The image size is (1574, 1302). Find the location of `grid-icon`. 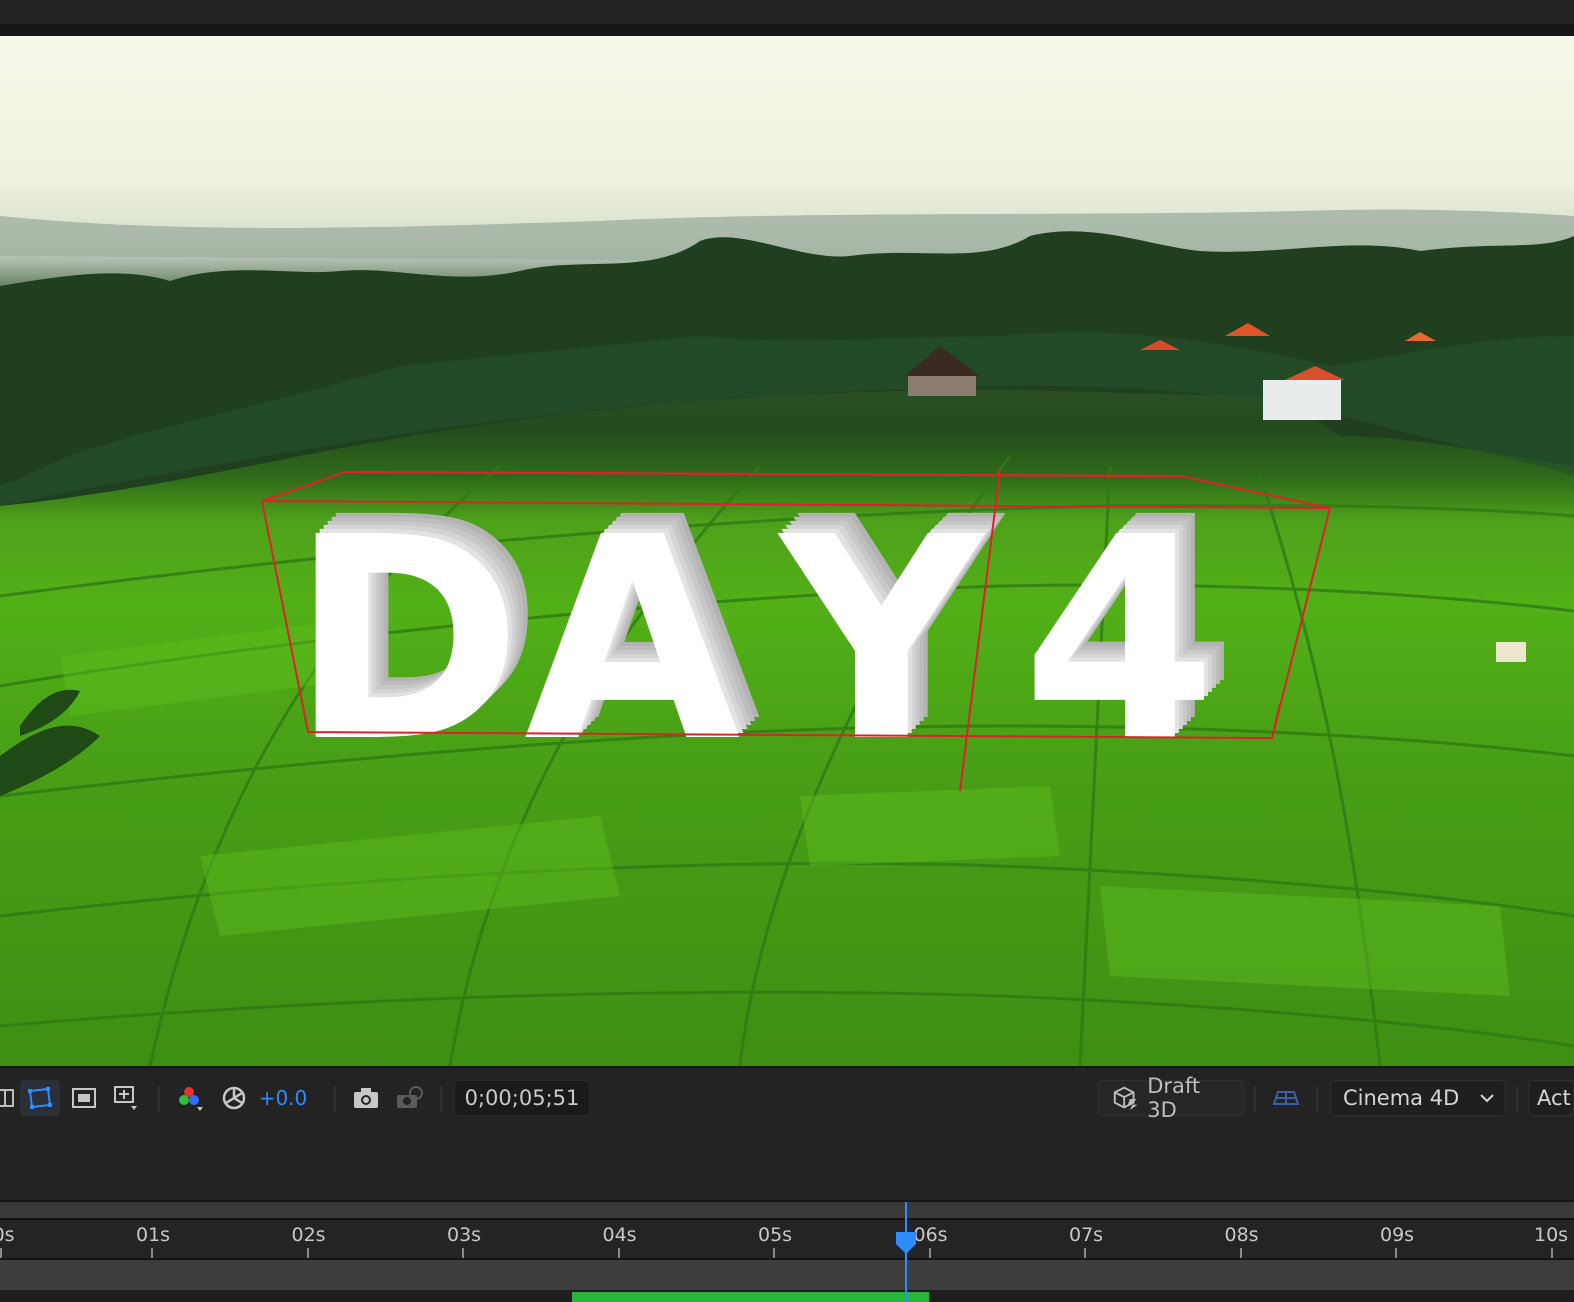

grid-icon is located at coordinates (7, 1098).